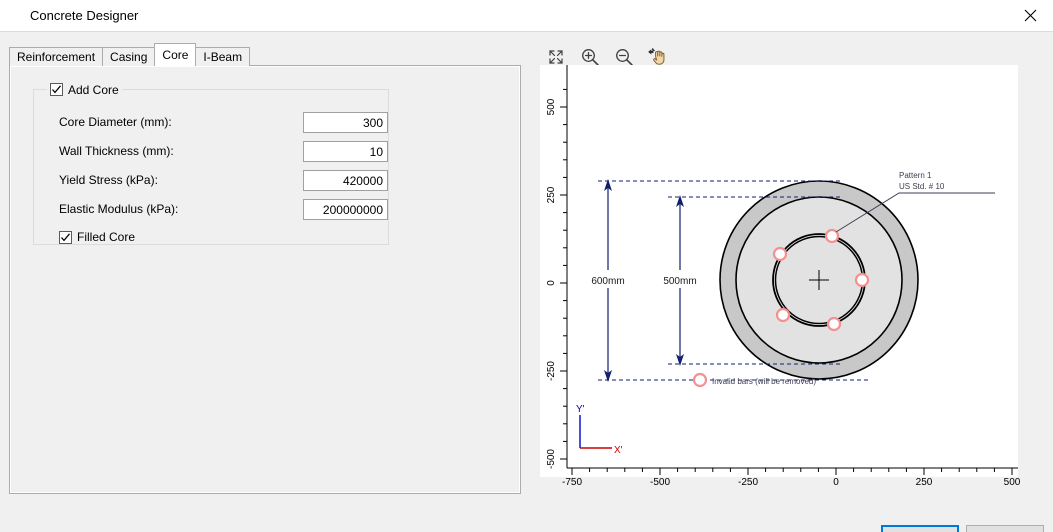 This screenshot has width=1053, height=532. I want to click on x-axis-tick-labels: -750 -500 -250 0 250 500, so click(780, 485).